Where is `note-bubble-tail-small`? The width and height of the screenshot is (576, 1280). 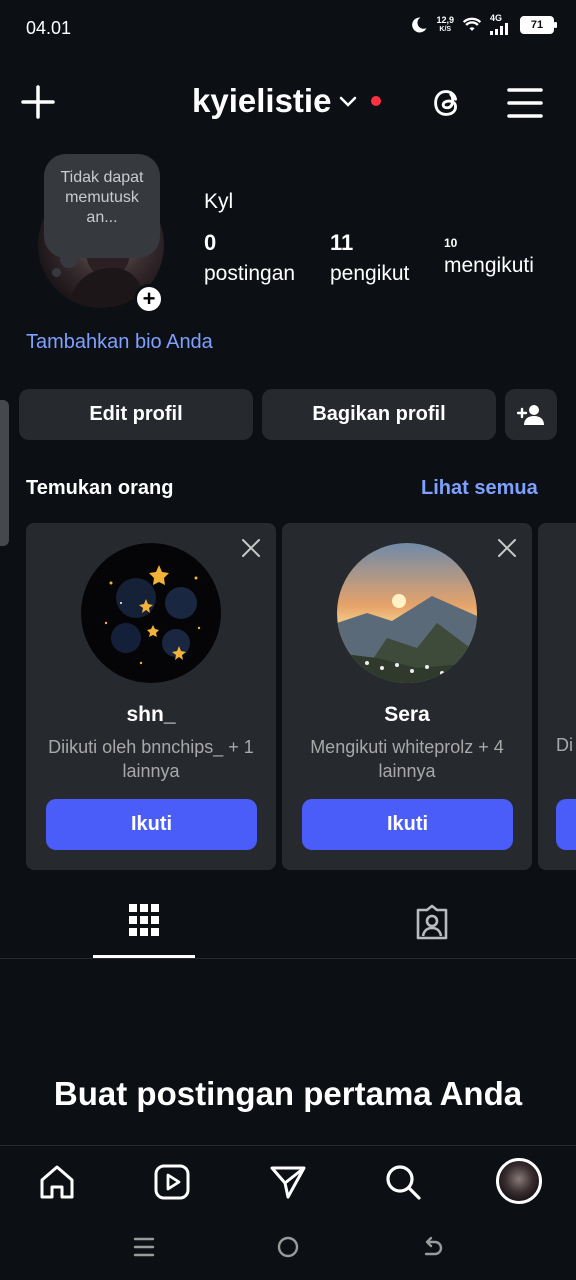 note-bubble-tail-small is located at coordinates (56, 272).